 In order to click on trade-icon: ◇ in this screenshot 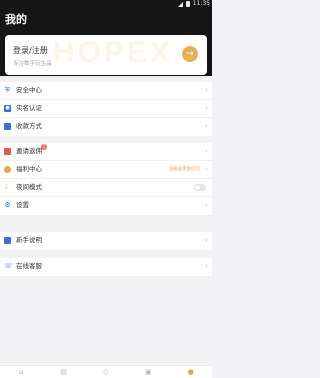, I will do `click(106, 372)`.